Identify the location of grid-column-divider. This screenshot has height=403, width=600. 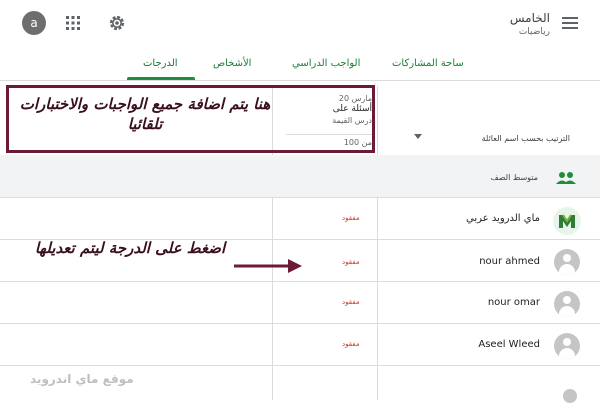
(377, 243).